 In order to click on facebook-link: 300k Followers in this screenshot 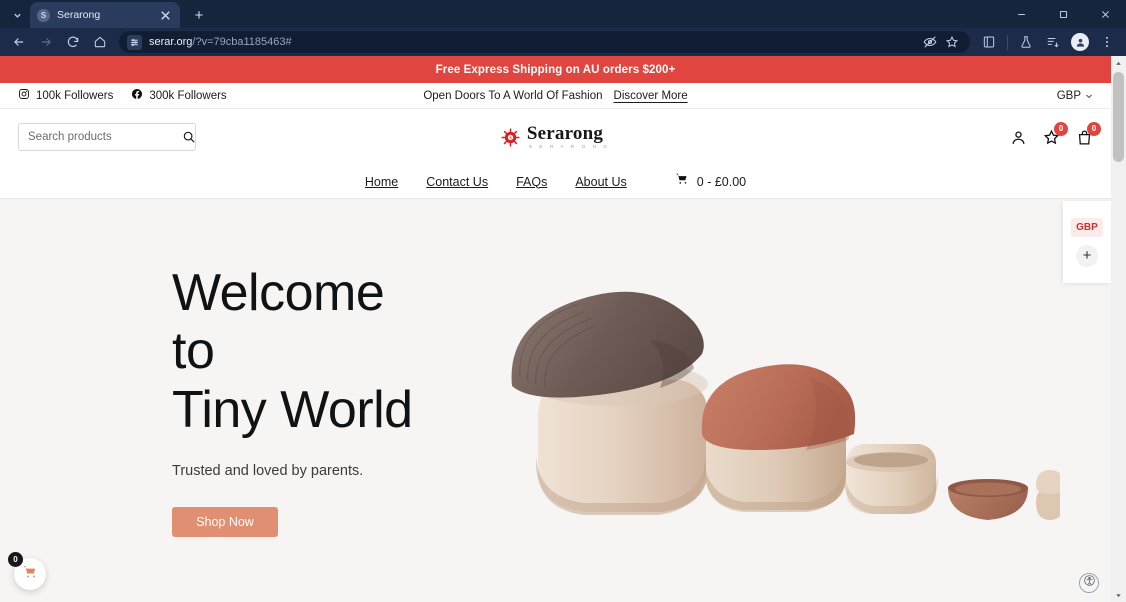, I will do `click(179, 96)`.